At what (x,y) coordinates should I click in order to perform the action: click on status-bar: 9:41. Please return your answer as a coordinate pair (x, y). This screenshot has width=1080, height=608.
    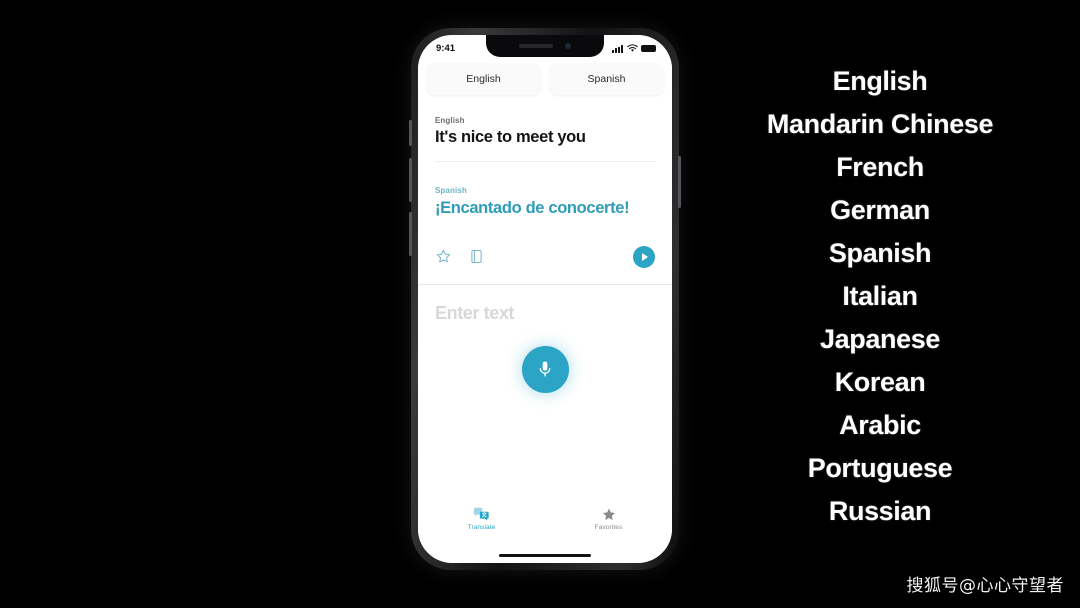
    Looking at the image, I should click on (545, 47).